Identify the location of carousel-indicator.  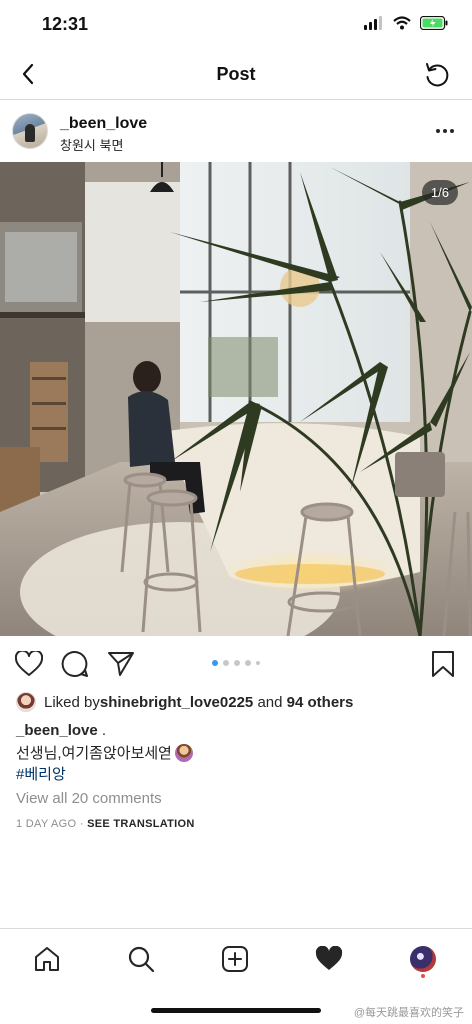
(236, 663).